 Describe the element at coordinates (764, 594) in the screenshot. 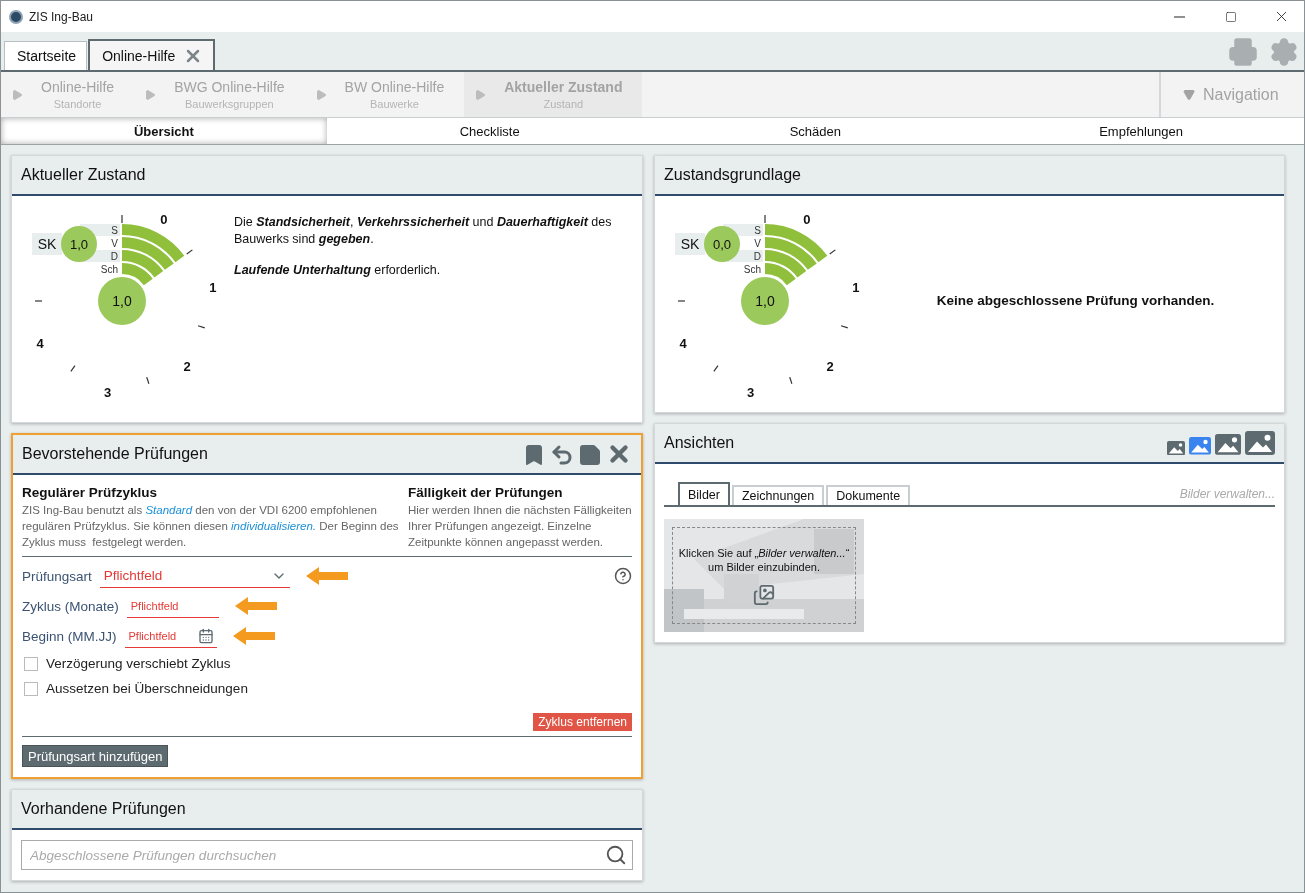

I see `images-icon` at that location.